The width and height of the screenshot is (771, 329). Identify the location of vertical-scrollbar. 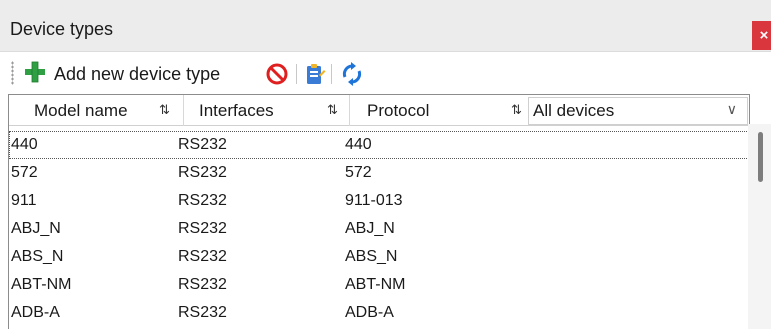
(759, 226).